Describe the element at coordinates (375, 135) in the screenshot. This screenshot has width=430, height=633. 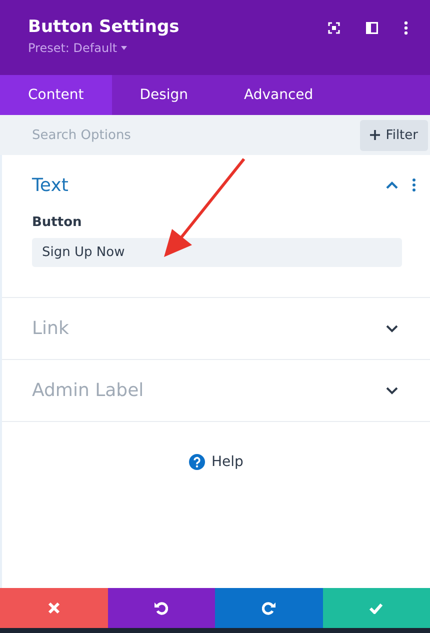
I see `plus-icon` at that location.